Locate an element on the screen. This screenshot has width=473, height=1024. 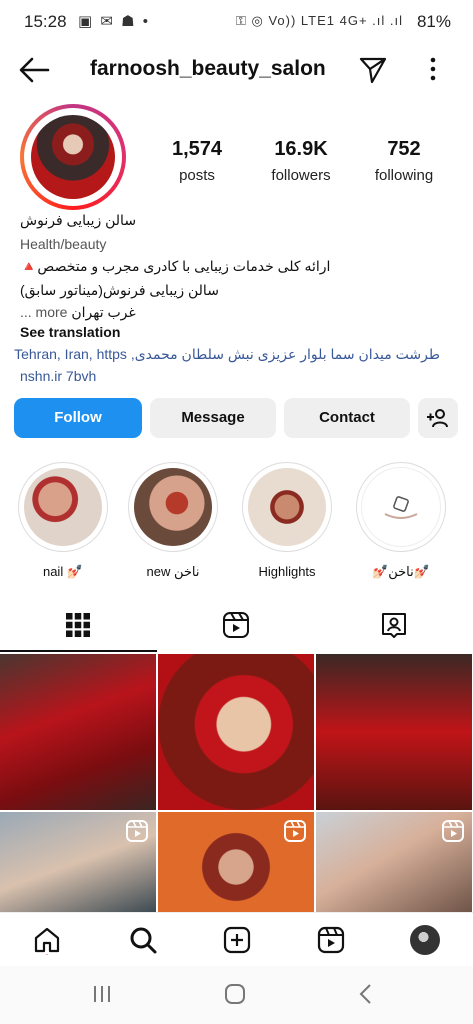
followers-stat: 16.9K followers is located at coordinates (301, 161).